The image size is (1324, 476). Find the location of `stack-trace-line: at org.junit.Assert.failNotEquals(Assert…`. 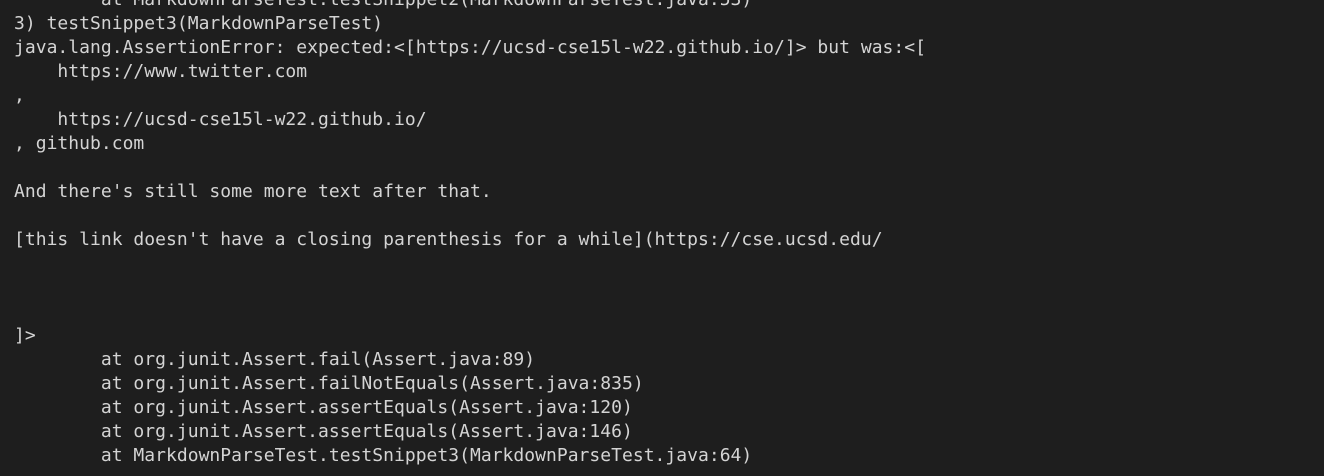

stack-trace-line: at org.junit.Assert.failNotEquals(Assert… is located at coordinates (329, 383).